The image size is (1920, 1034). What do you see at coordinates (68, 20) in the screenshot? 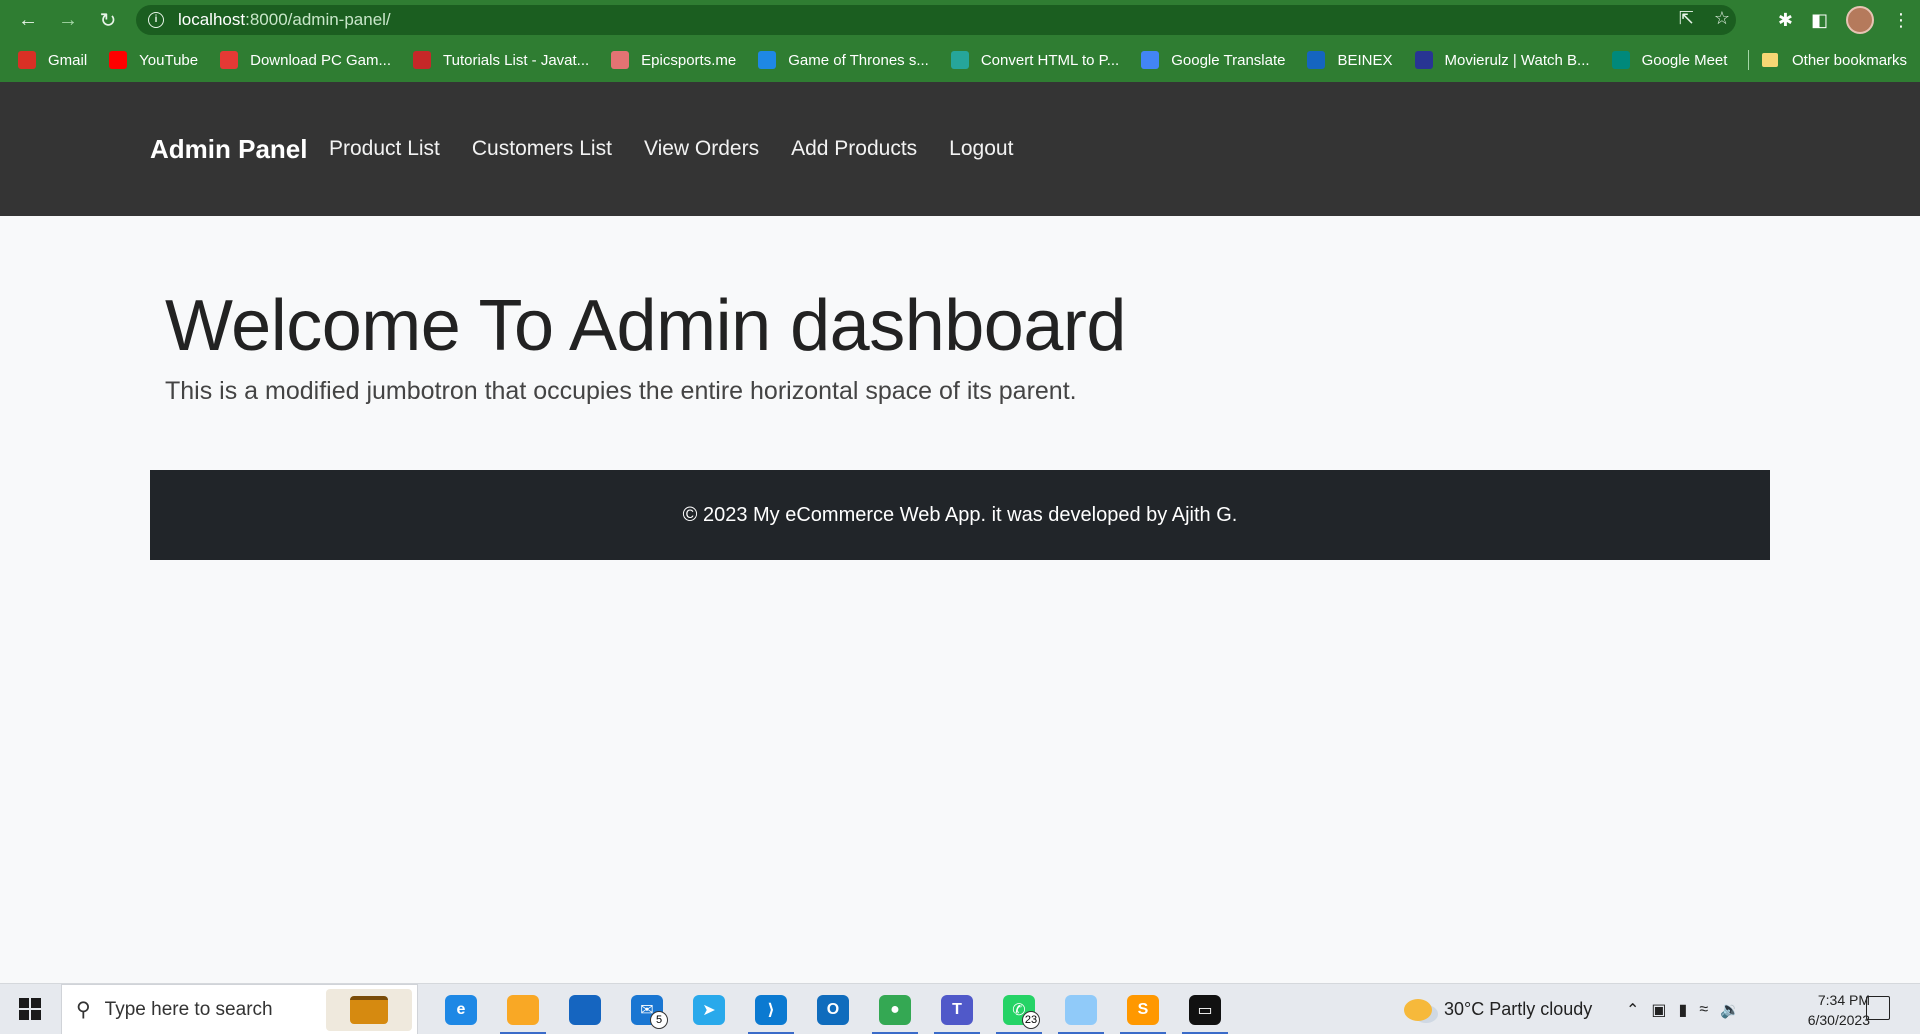
I see `forward-icon: →` at bounding box center [68, 20].